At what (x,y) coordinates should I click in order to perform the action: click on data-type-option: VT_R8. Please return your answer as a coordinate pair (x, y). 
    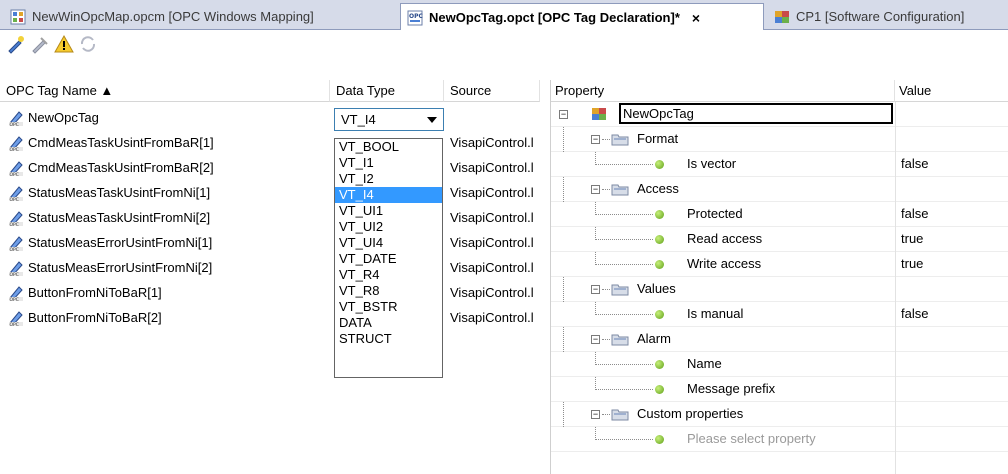
    Looking at the image, I should click on (388, 291).